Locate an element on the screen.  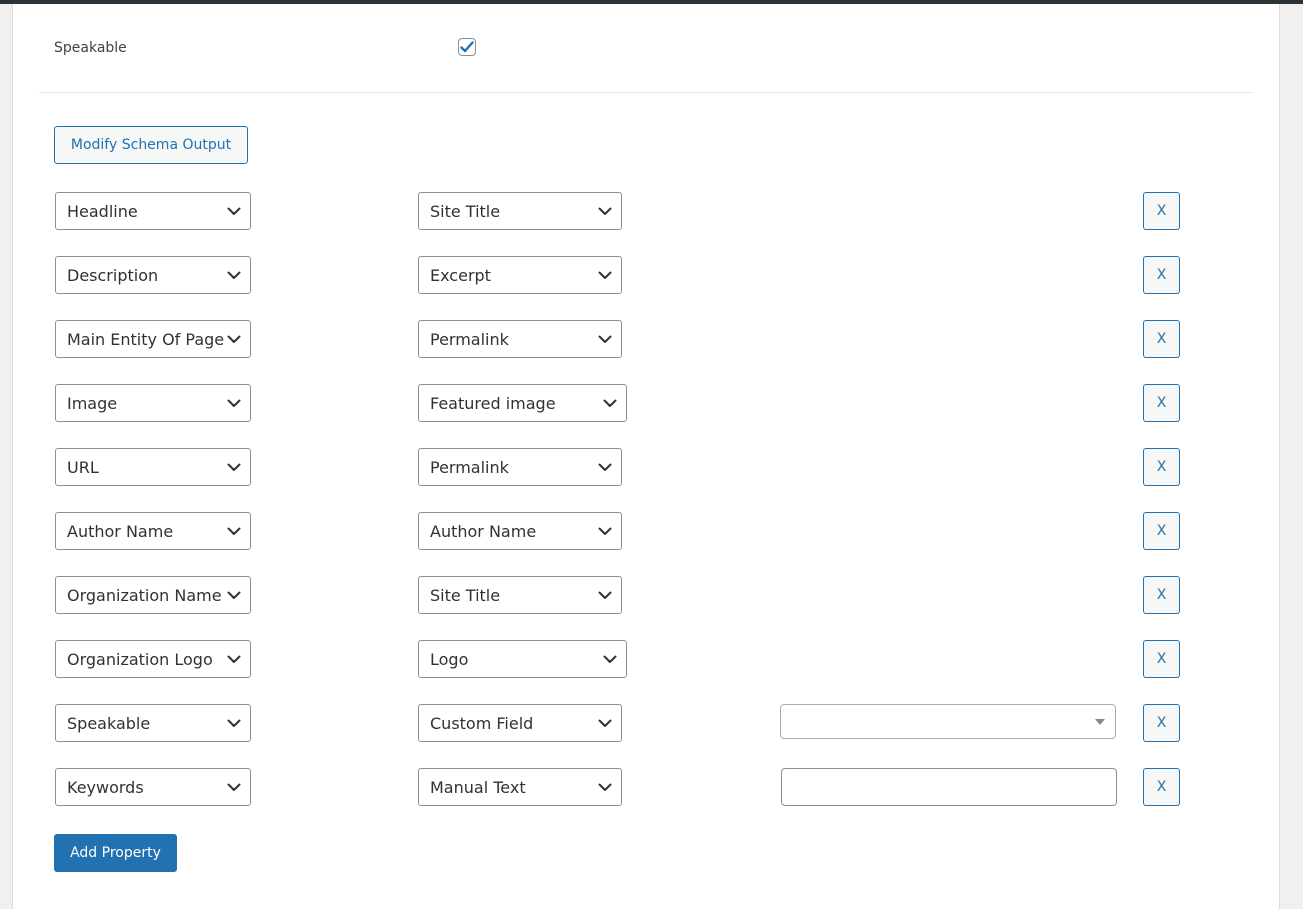
property-select: Description is located at coordinates (153, 275).